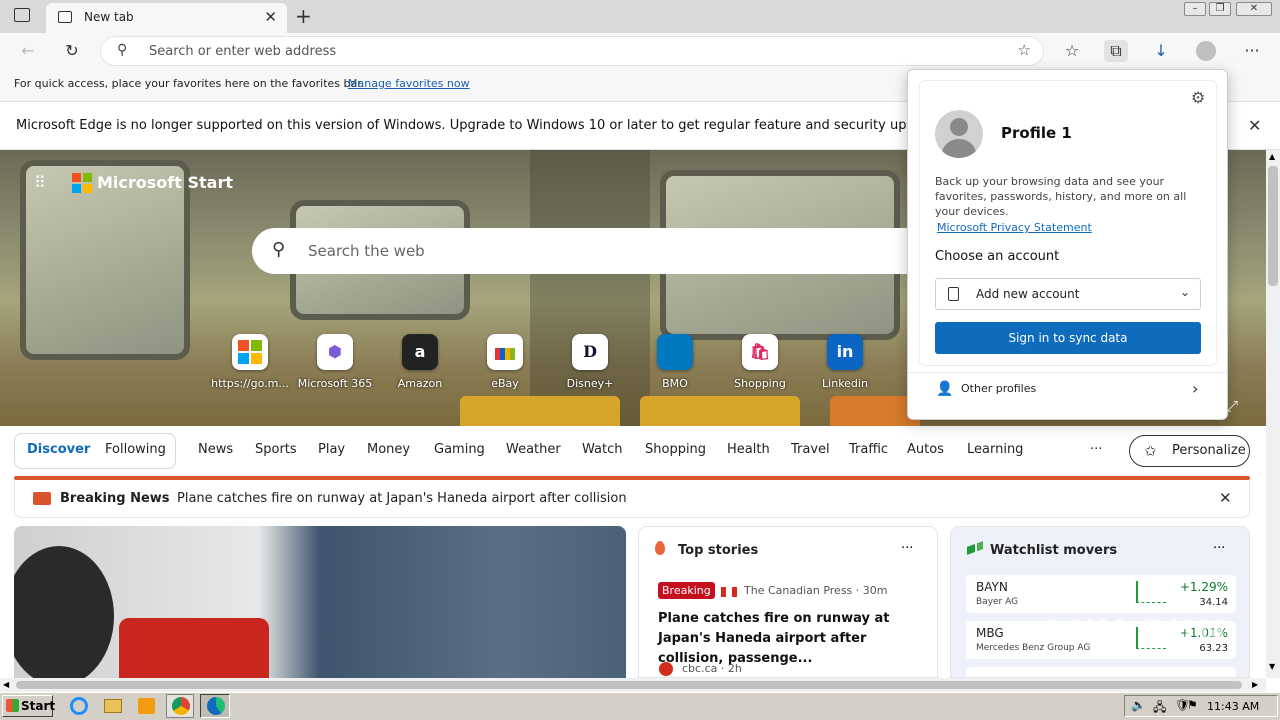  I want to click on new-tab-button: +, so click(303, 16).